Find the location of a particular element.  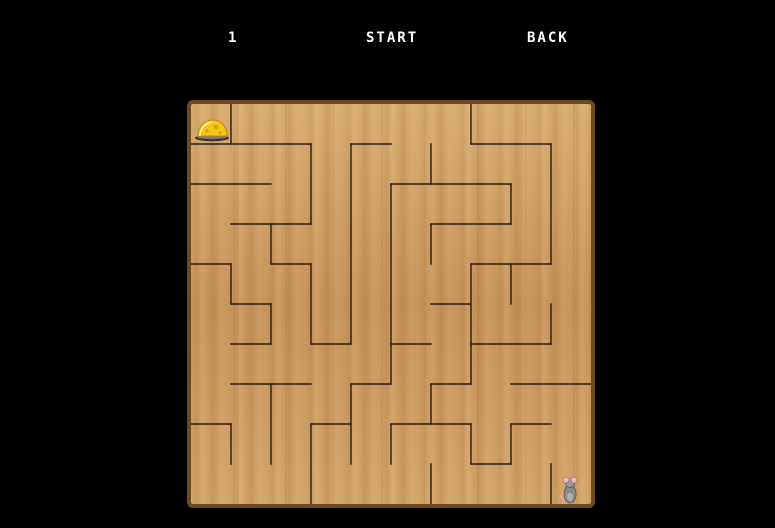

level-number: 1 is located at coordinates (233, 38).